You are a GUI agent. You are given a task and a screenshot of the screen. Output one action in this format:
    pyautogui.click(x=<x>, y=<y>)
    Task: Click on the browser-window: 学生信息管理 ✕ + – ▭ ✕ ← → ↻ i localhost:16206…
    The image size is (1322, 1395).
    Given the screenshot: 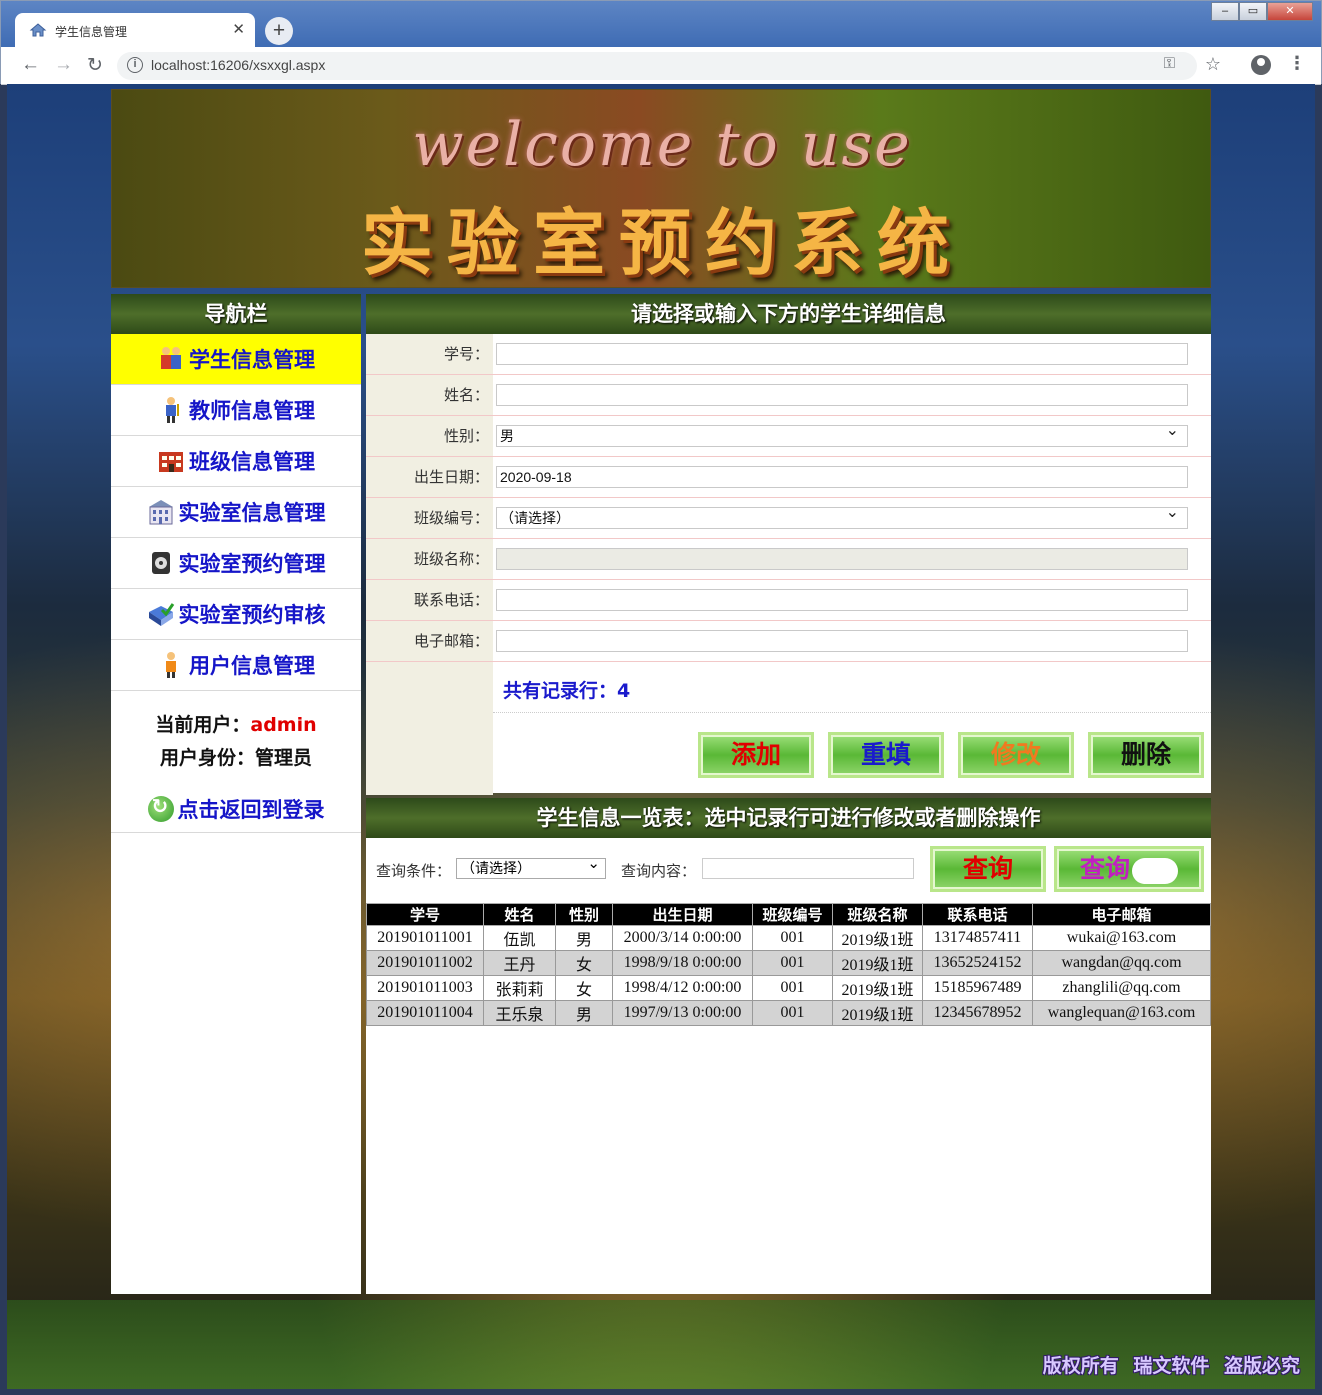 What is the action you would take?
    pyautogui.click(x=661, y=42)
    